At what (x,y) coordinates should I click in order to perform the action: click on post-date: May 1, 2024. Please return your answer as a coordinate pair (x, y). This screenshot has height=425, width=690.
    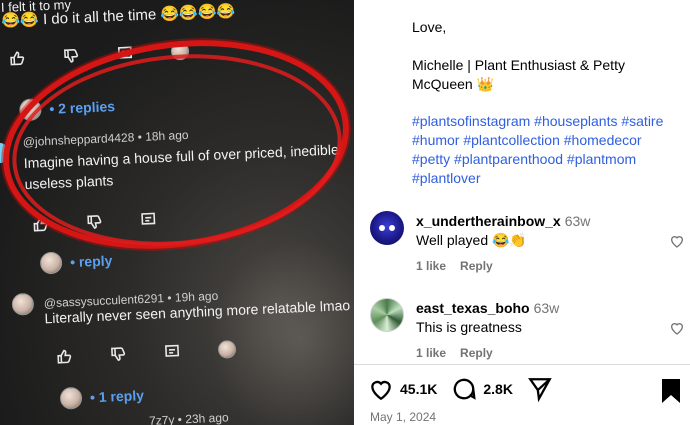
    Looking at the image, I should click on (403, 417).